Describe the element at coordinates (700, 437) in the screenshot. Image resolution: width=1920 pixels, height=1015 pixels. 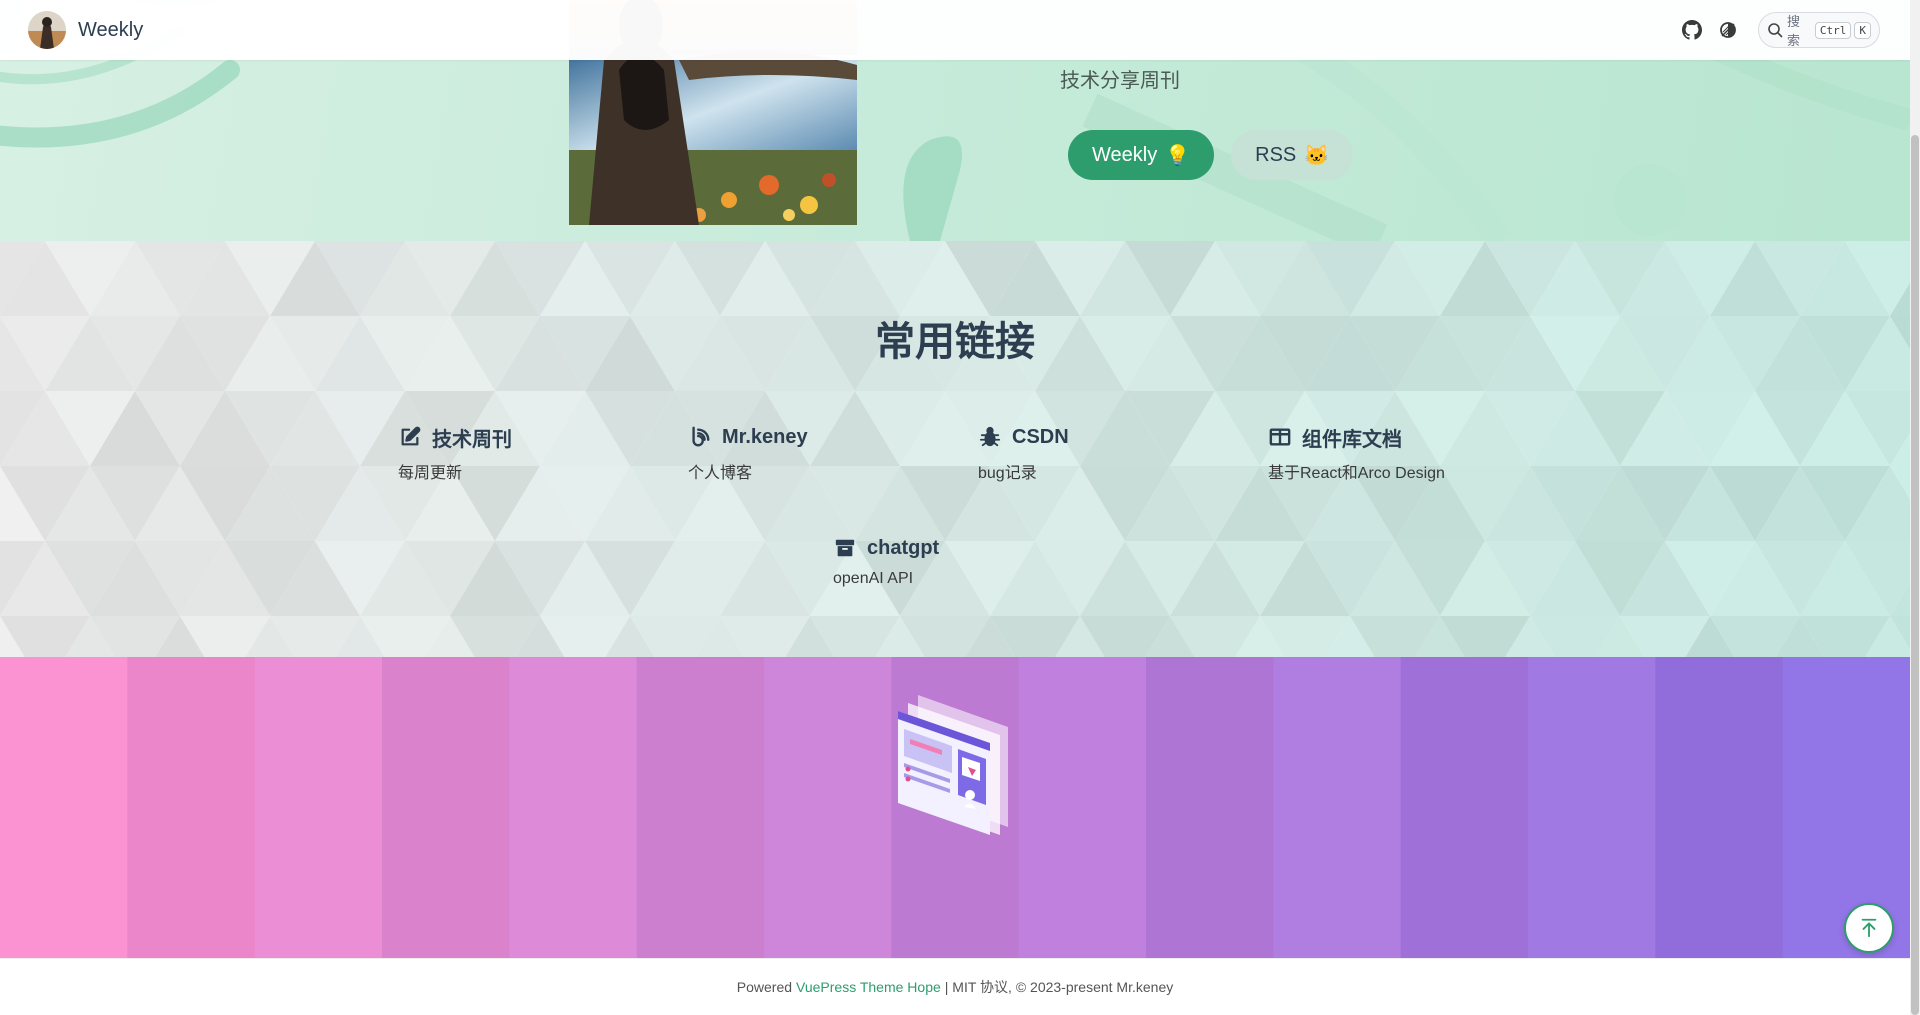
I see `blog-icon` at that location.